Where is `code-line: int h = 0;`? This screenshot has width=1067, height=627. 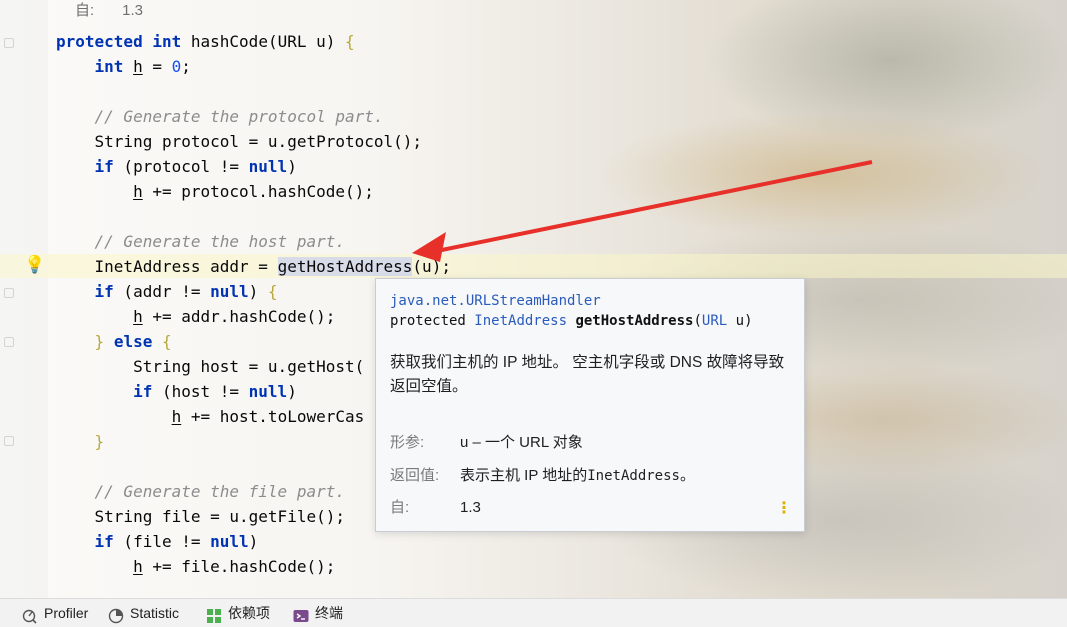
code-line: int h = 0; is located at coordinates (123, 66).